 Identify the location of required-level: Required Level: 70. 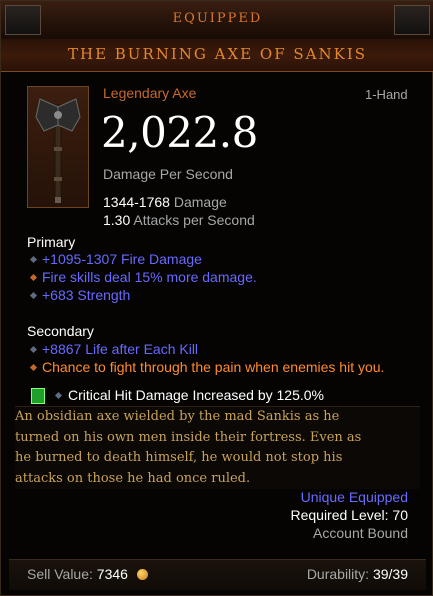
(349, 515).